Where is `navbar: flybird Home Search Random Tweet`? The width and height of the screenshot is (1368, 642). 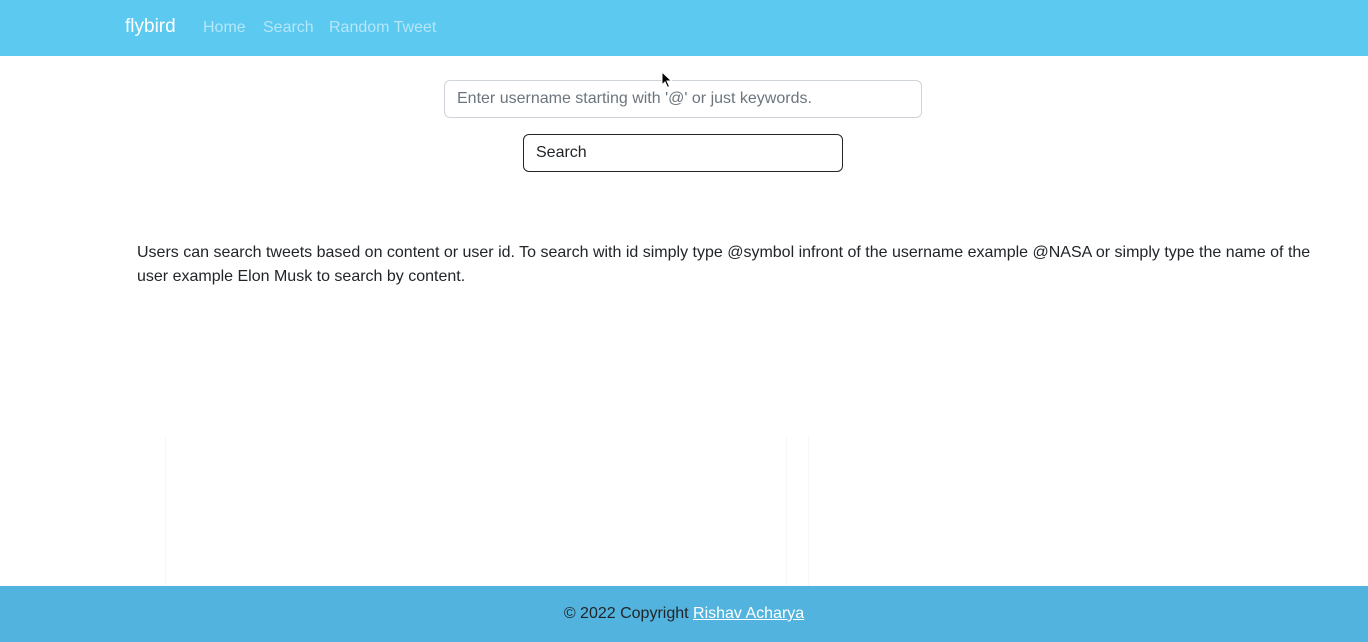 navbar: flybird Home Search Random Tweet is located at coordinates (684, 28).